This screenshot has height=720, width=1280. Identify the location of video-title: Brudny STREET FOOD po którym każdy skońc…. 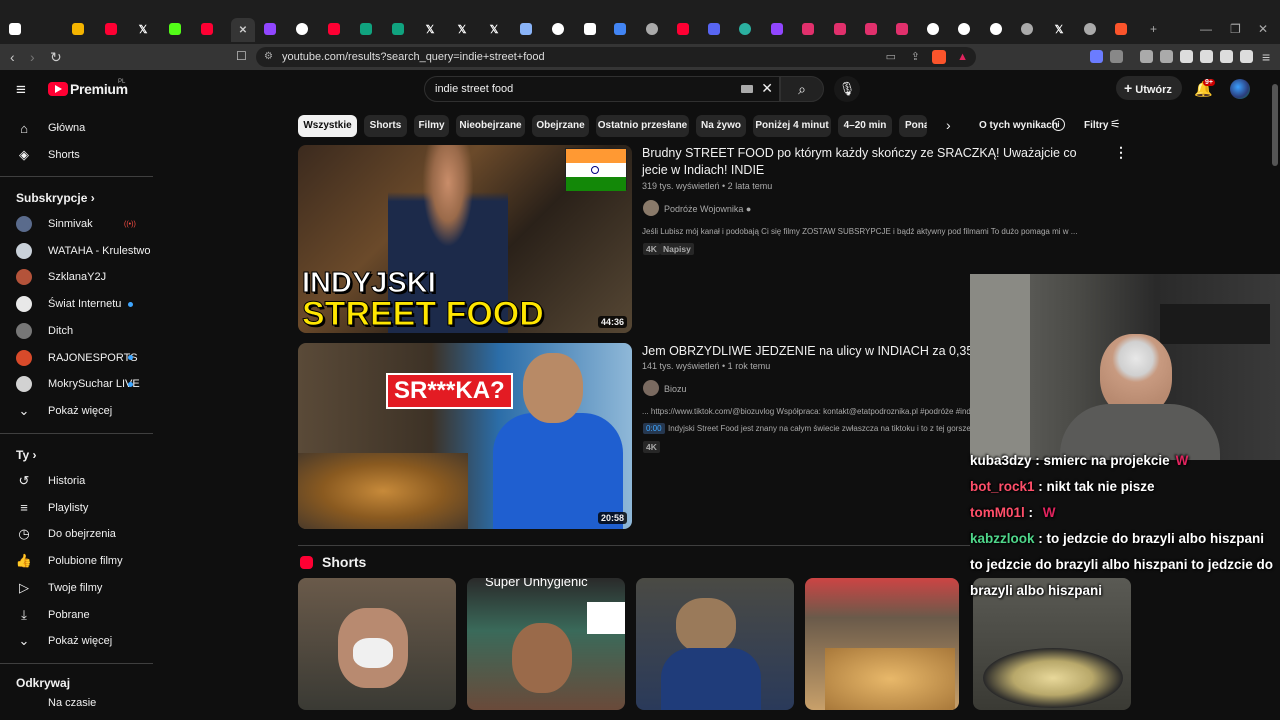
(867, 162).